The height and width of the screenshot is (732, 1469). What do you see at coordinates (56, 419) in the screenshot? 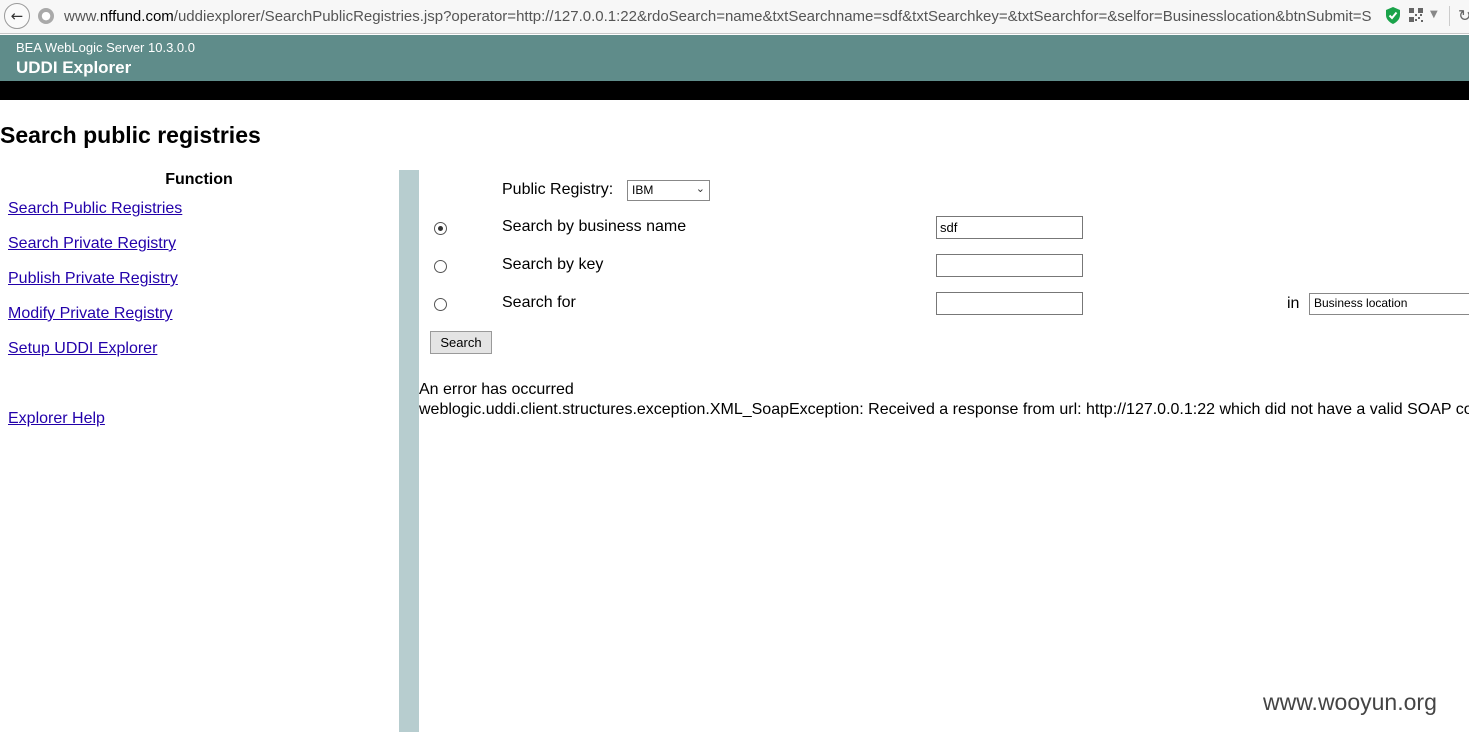
I see `nav-link-explorer-help: Explorer Help` at bounding box center [56, 419].